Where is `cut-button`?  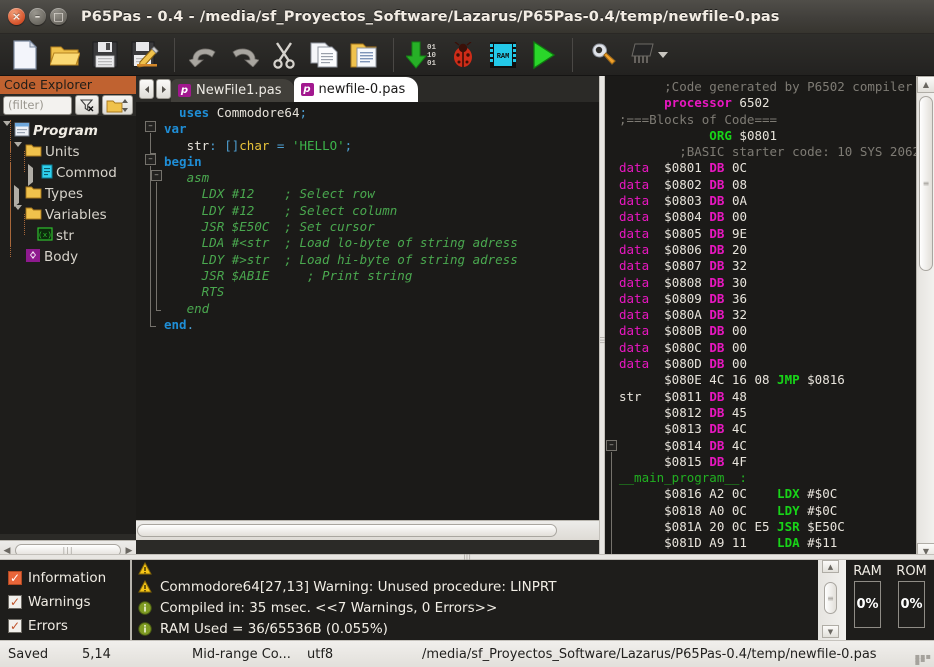
cut-button is located at coordinates (284, 55).